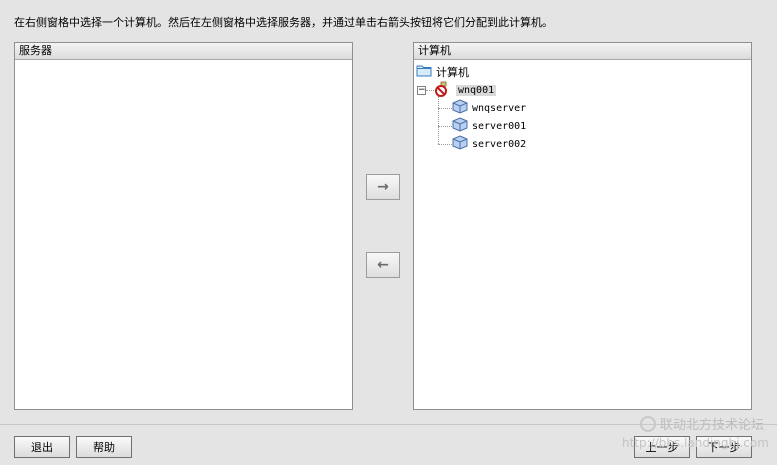  I want to click on tree-server-label: wnqserver, so click(499, 108).